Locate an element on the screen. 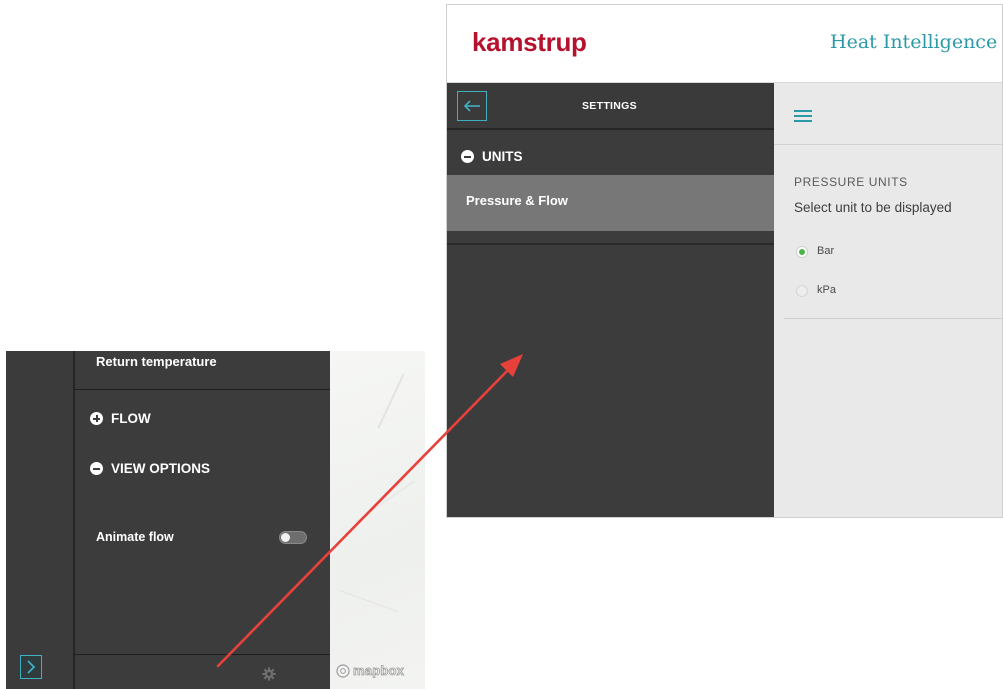 The image size is (1003, 689). units-section-toggle: UNITS is located at coordinates (492, 156).